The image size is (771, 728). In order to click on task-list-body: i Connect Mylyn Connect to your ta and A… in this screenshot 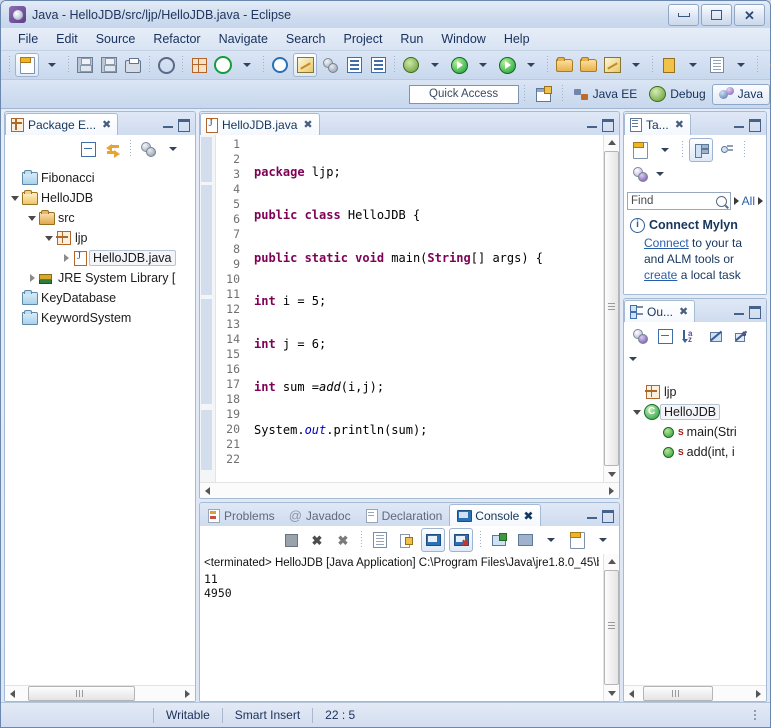, I will do `click(695, 252)`.